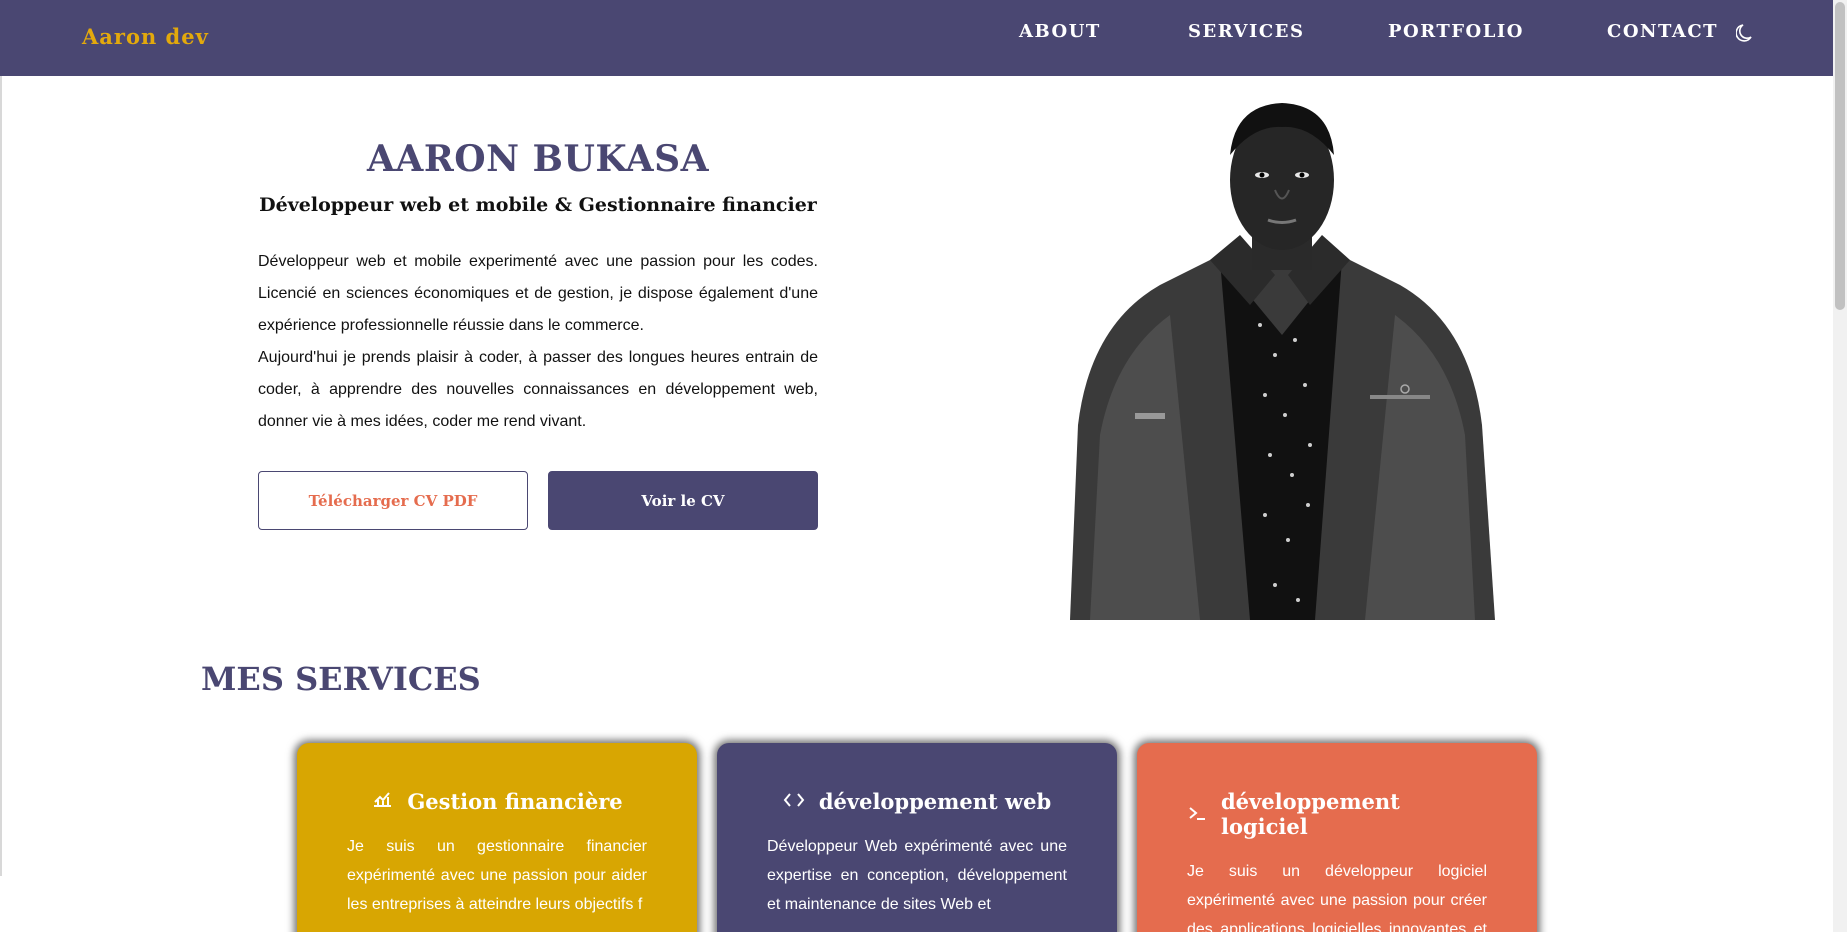 This screenshot has height=932, width=1847. I want to click on brand-logo-link: Aaron dev, so click(145, 36).